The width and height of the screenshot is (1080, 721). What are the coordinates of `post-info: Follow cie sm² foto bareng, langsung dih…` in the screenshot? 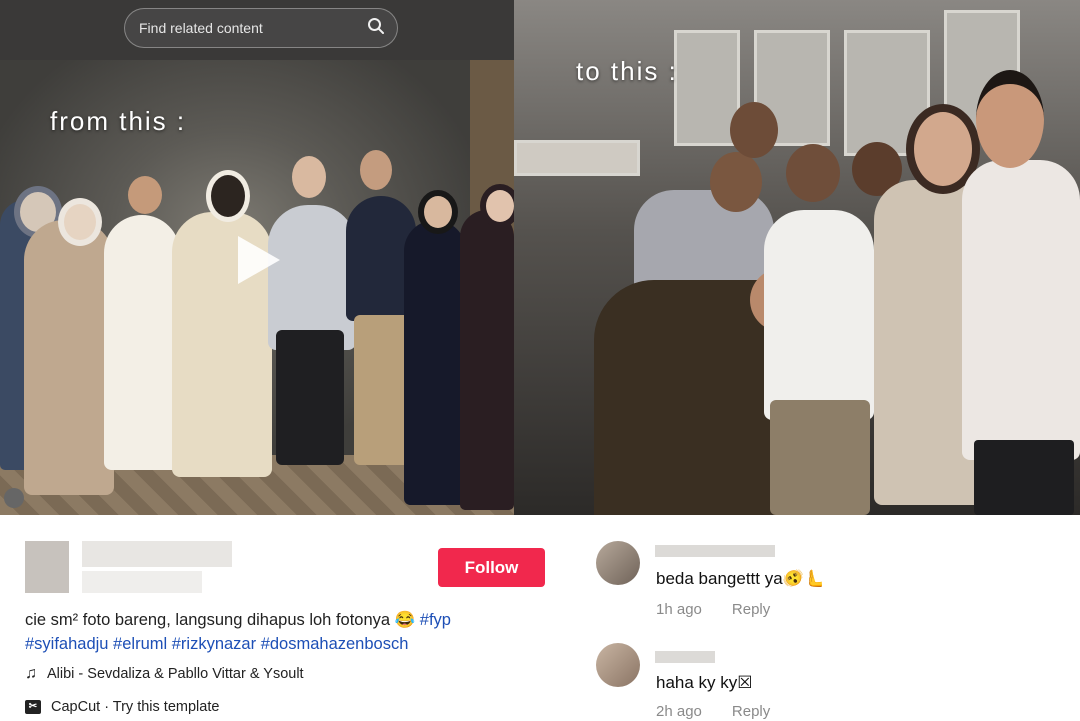 It's located at (281, 618).